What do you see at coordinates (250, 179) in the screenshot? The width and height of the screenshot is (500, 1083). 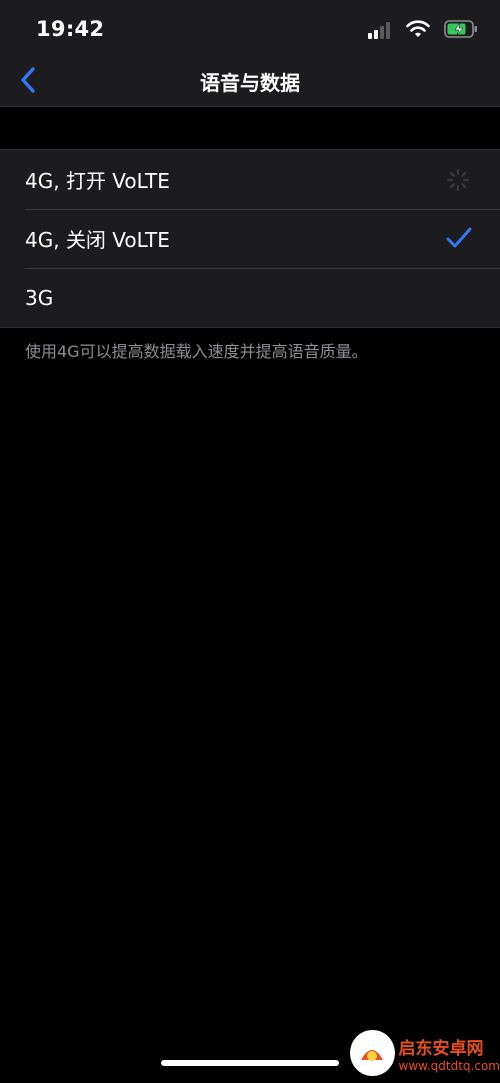 I see `option-4g-volte-on: 4G, 打开 VoLTE` at bounding box center [250, 179].